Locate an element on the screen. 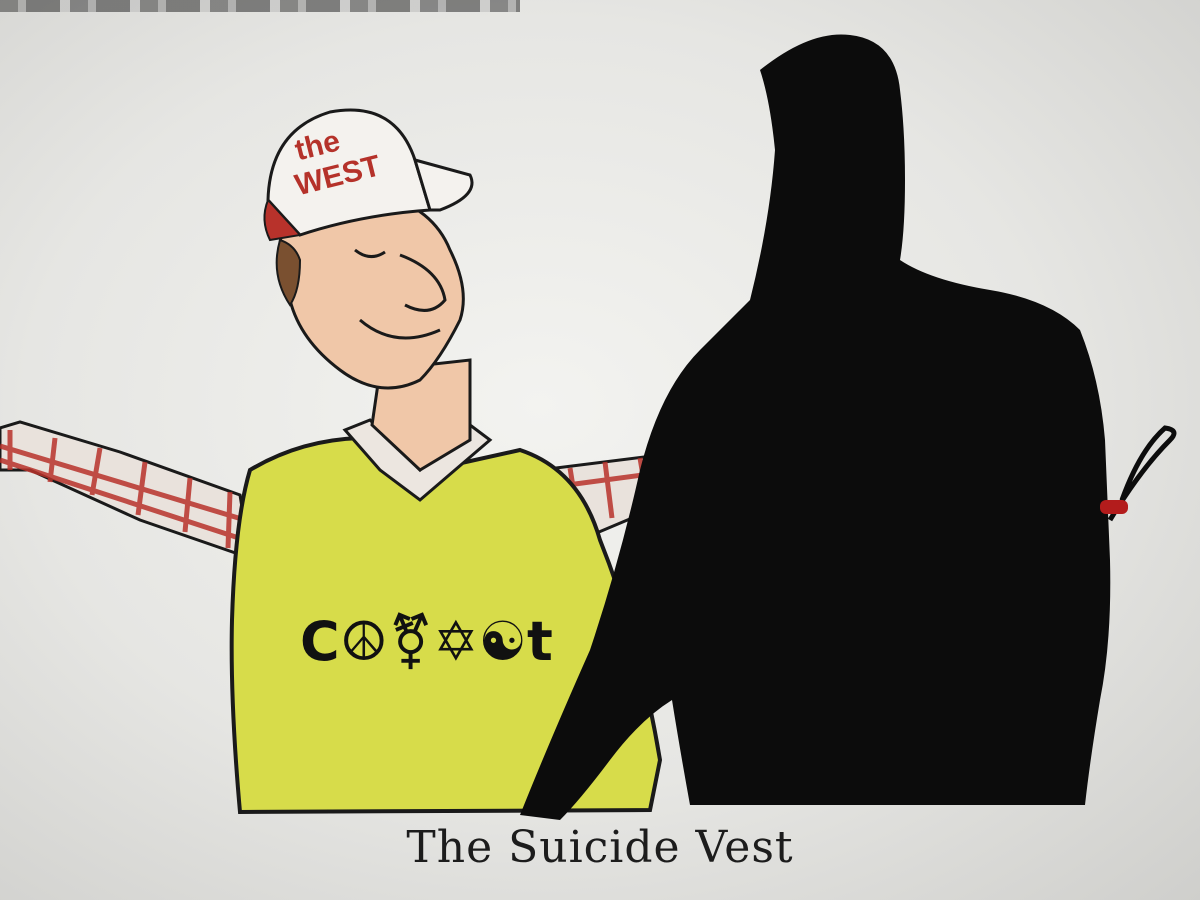  cartoon-caption: The Suicide Vest is located at coordinates (600, 847).